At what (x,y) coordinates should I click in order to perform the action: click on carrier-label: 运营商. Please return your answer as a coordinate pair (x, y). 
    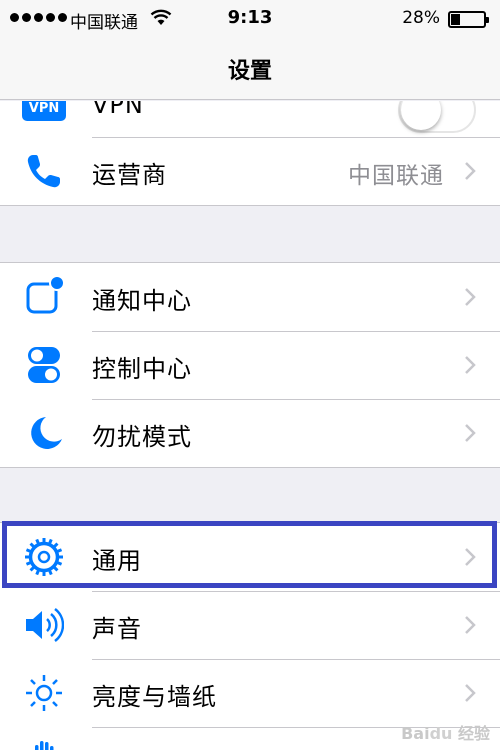
    Looking at the image, I should click on (129, 175).